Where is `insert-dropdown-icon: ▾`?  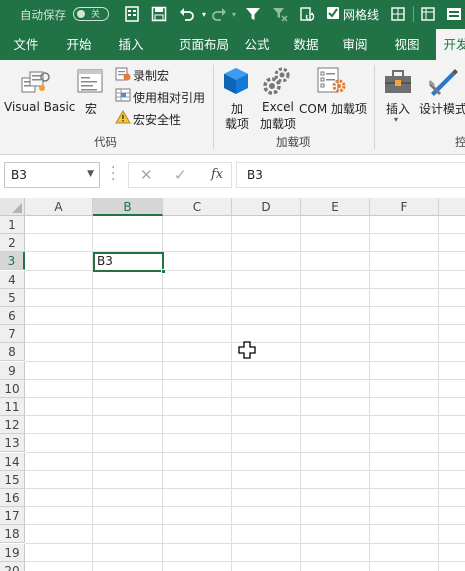 insert-dropdown-icon: ▾ is located at coordinates (396, 119).